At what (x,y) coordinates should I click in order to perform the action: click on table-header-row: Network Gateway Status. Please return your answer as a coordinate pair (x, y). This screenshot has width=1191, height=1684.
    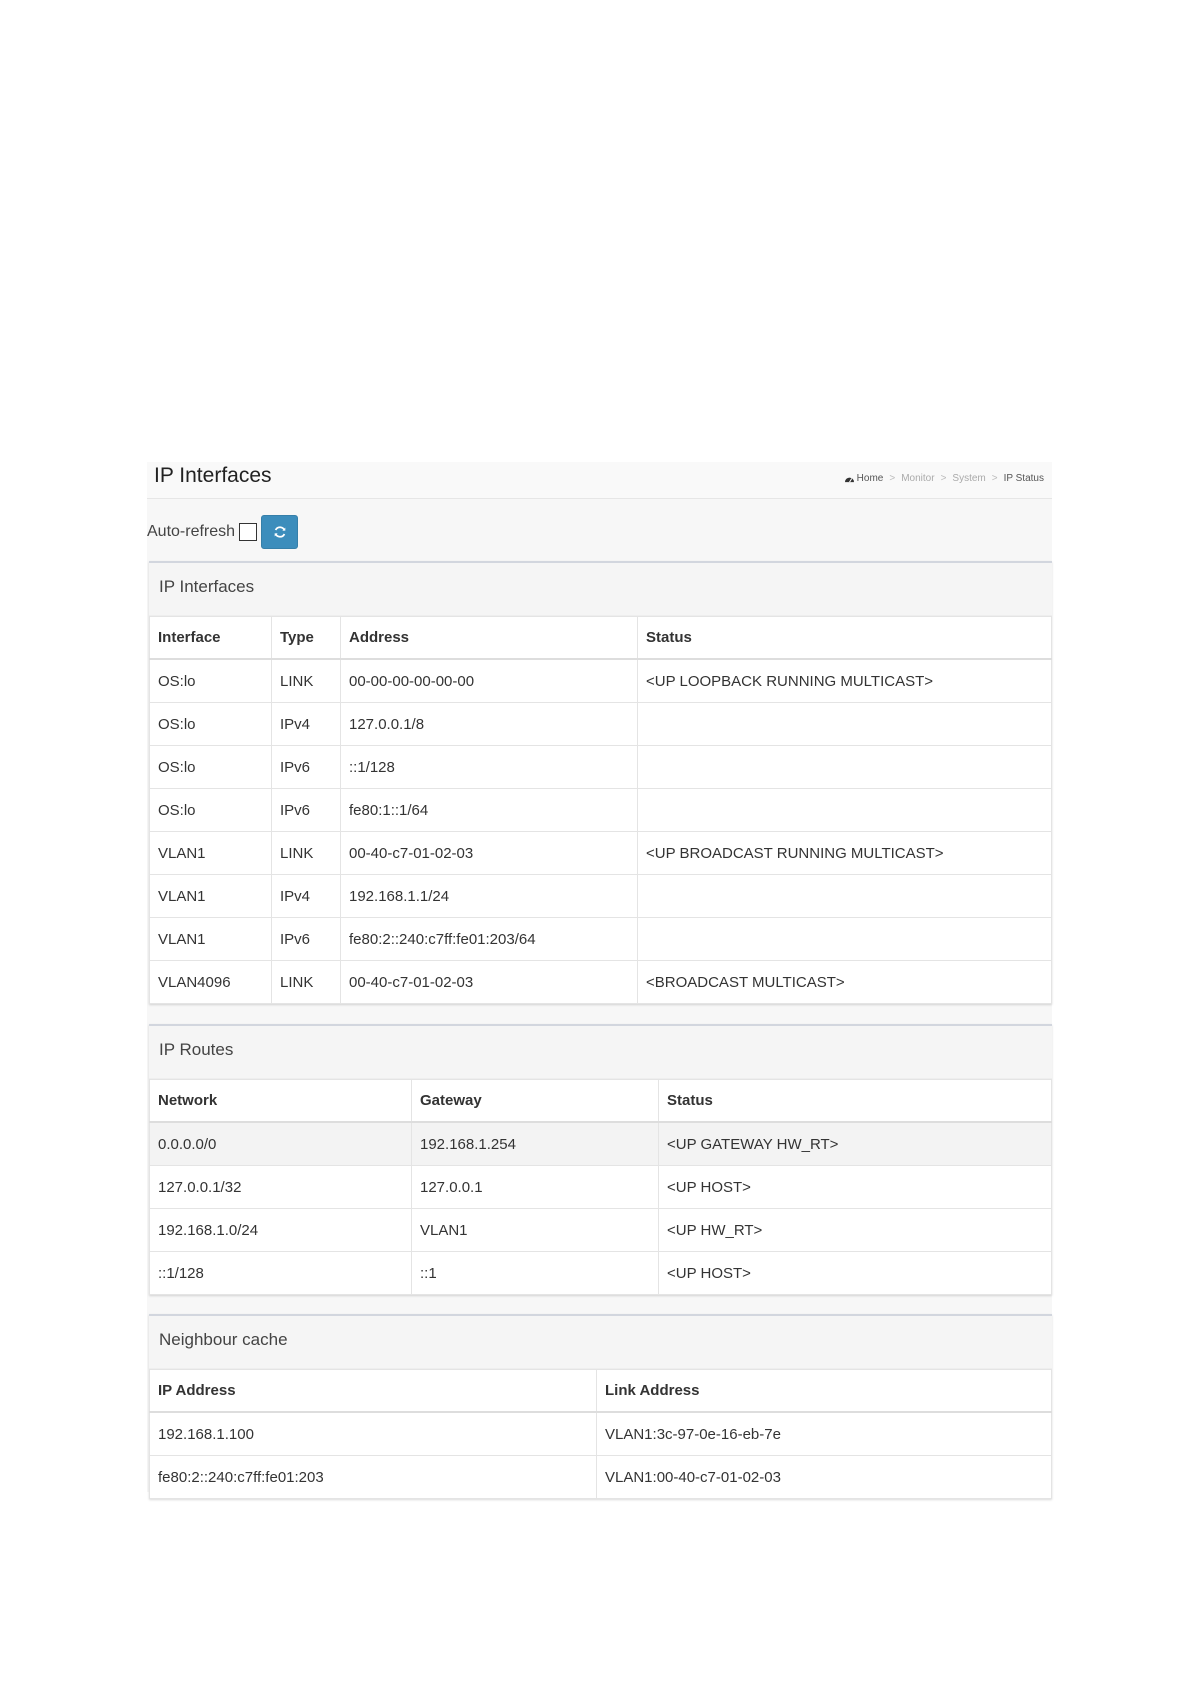
    Looking at the image, I should click on (600, 1101).